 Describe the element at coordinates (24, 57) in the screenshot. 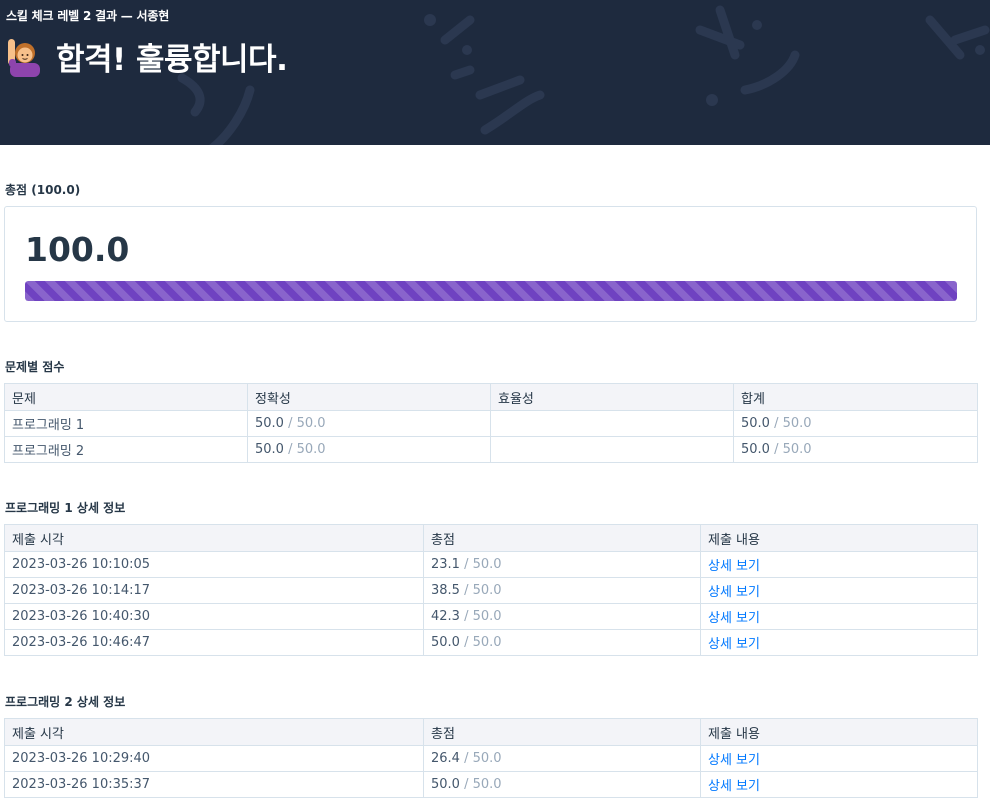

I see `person-raising-hand-icon` at that location.